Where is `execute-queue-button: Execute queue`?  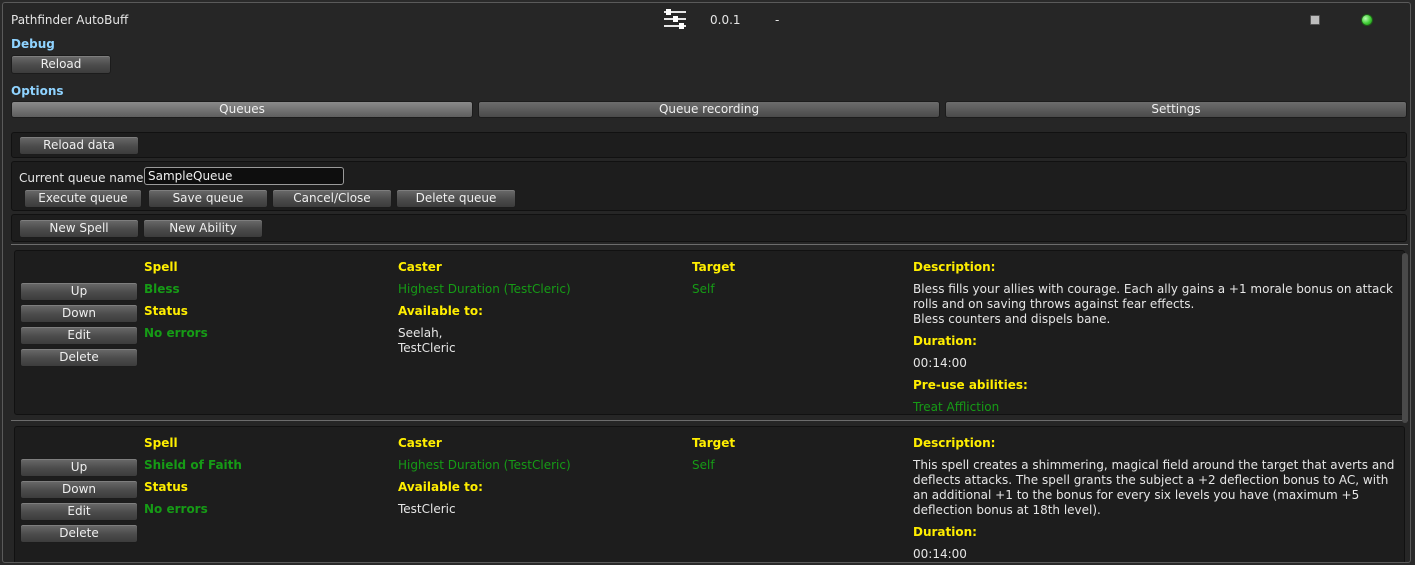
execute-queue-button: Execute queue is located at coordinates (83, 198).